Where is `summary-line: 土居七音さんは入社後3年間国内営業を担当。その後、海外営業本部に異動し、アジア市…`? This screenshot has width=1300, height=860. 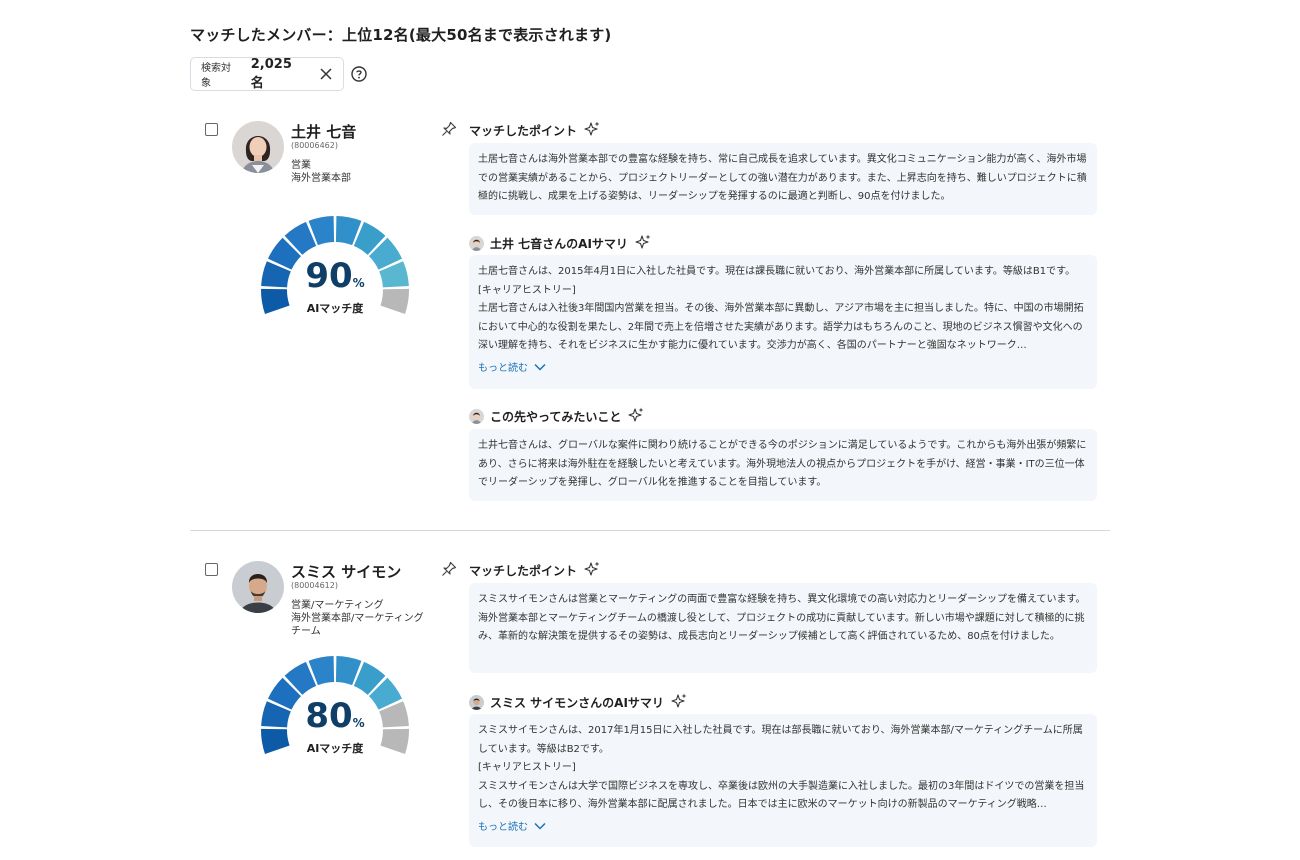 summary-line: 土居七音さんは入社後3年間国内営業を担当。その後、海外営業本部に異動し、アジア市… is located at coordinates (781, 327).